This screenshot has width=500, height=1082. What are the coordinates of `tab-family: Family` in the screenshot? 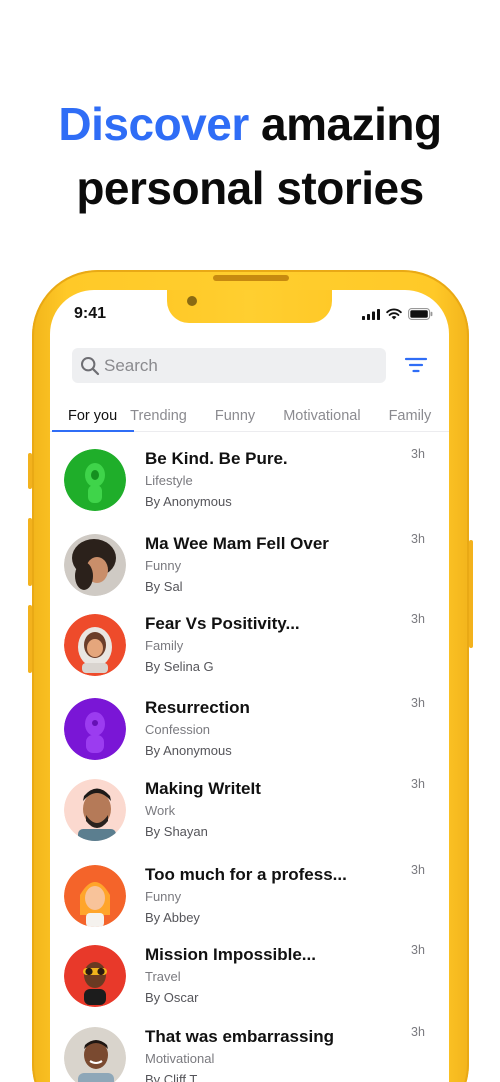 It's located at (410, 415).